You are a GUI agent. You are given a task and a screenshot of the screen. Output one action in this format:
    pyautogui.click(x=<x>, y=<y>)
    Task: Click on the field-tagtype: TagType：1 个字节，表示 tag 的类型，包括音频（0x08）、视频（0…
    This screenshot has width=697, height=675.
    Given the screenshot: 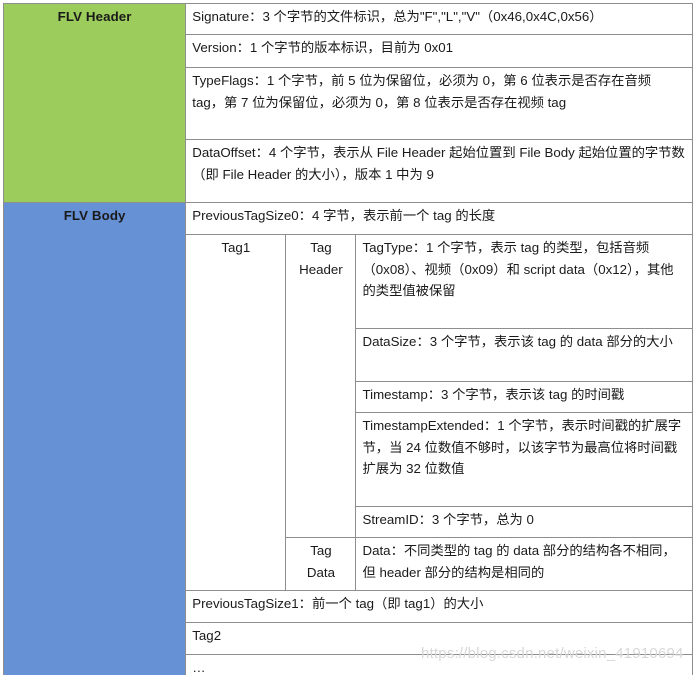 What is the action you would take?
    pyautogui.click(x=524, y=281)
    